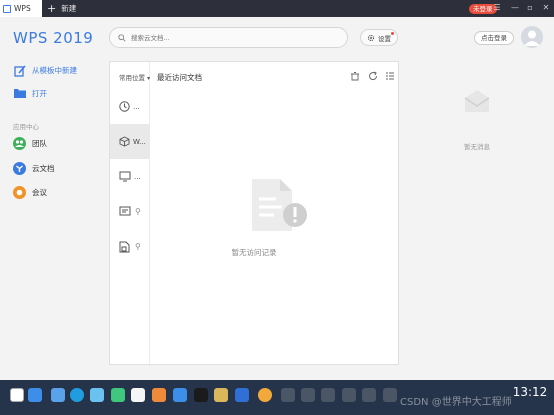  What do you see at coordinates (7, 8) in the screenshot?
I see `wps-logo-icon` at bounding box center [7, 8].